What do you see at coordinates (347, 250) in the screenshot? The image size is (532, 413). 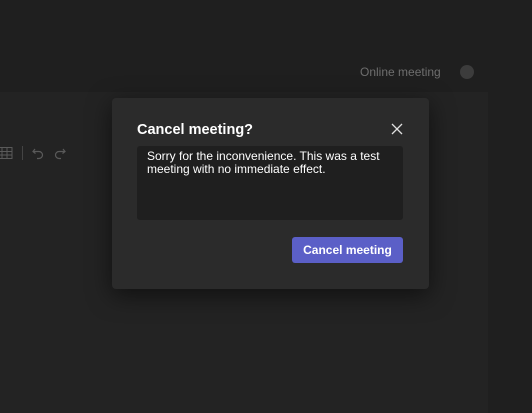 I see `cancel-meeting-button: Cancel meeting` at bounding box center [347, 250].